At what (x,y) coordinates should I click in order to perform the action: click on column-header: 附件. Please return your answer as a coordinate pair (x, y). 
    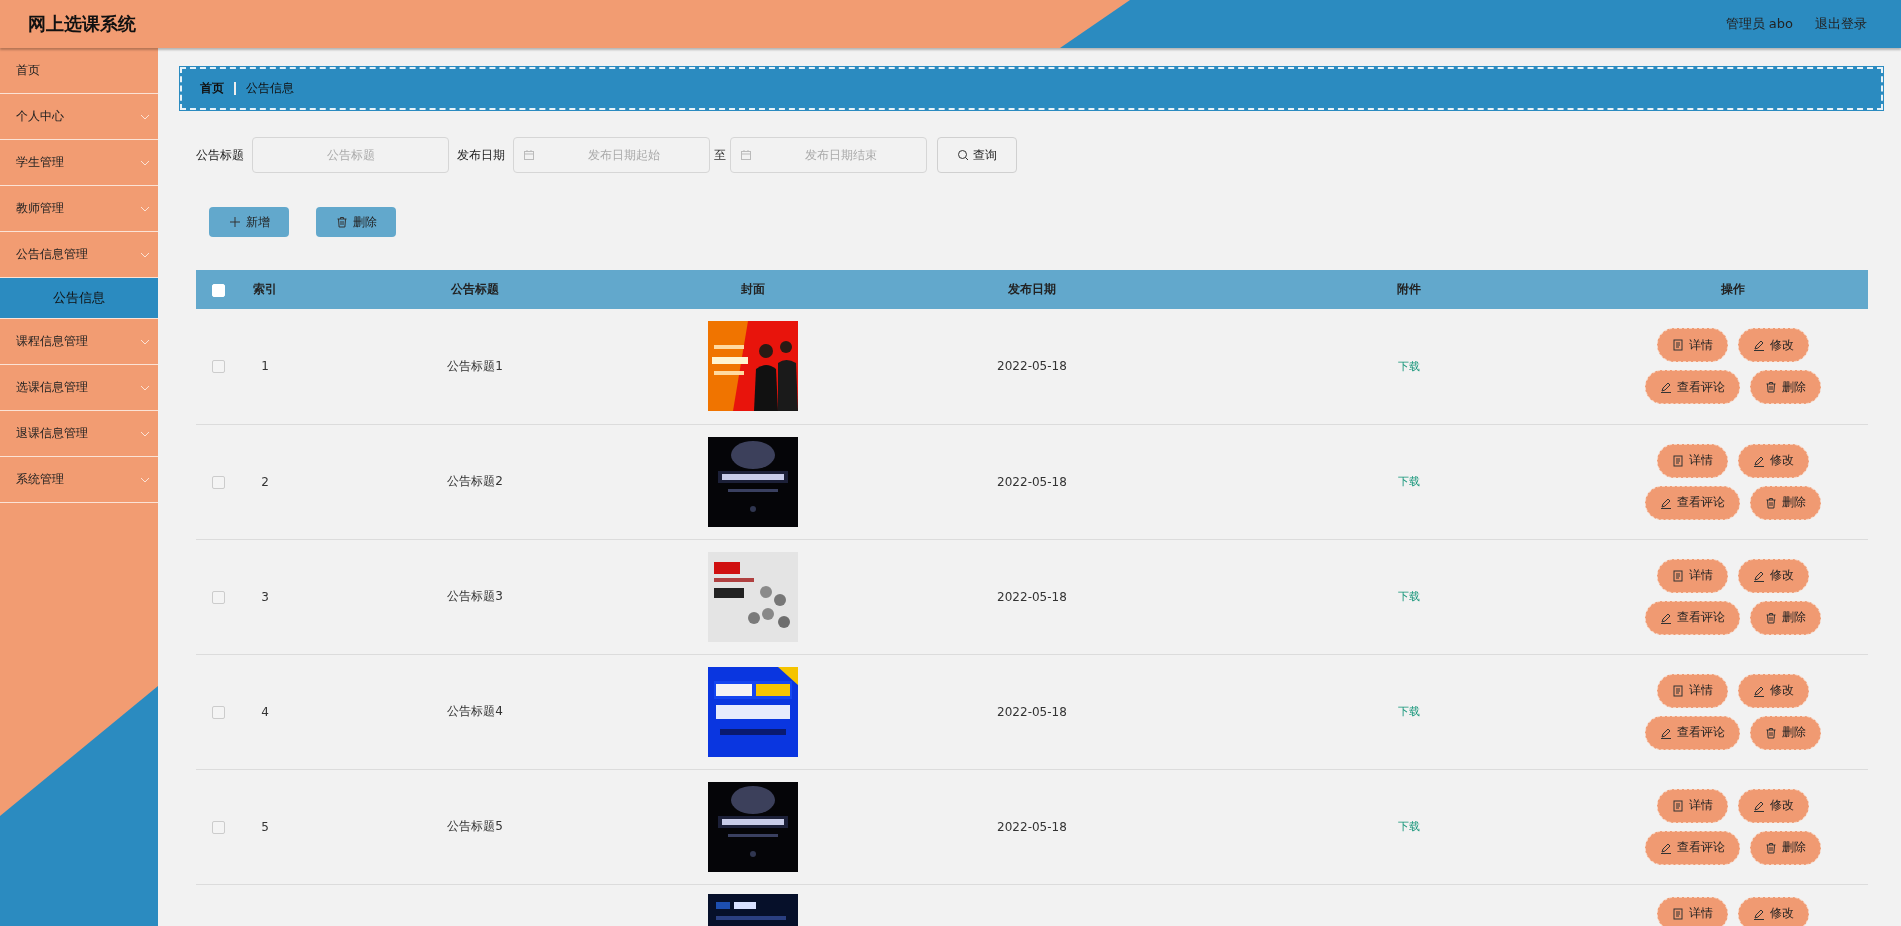
    Looking at the image, I should click on (1408, 289).